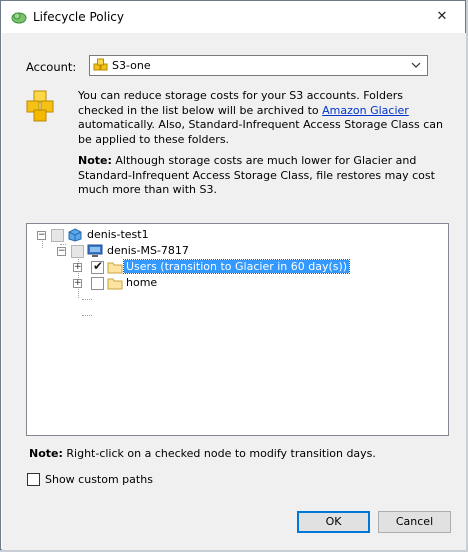 The width and height of the screenshot is (468, 552). I want to click on bottom-note-label: Note:, so click(46, 453).